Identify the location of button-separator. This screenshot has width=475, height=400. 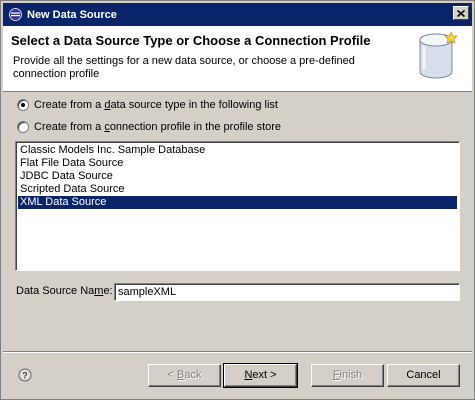
(237, 352).